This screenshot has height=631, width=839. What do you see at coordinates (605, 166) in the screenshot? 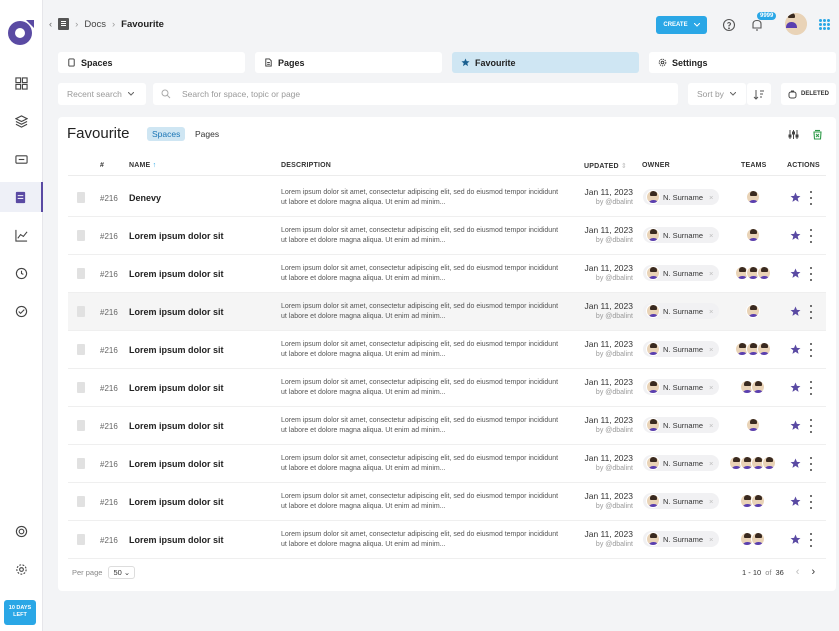
I see `column-header-updated: UPDATED ⇕` at bounding box center [605, 166].